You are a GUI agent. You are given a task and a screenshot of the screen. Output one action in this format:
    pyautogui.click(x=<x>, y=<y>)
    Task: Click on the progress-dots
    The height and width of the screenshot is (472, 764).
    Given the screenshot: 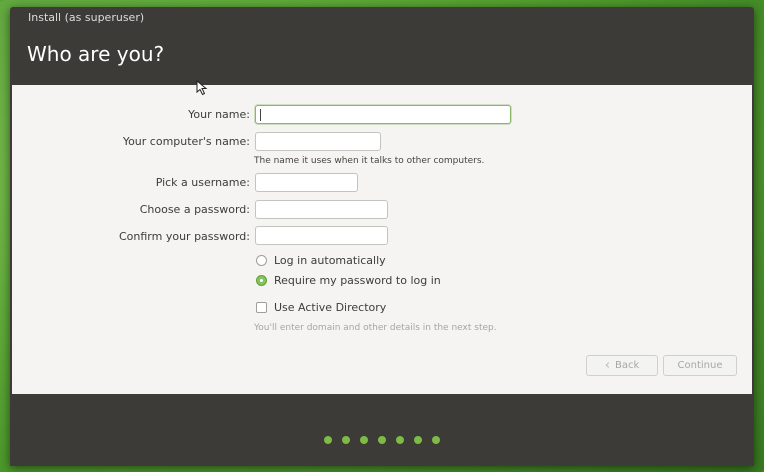 What is the action you would take?
    pyautogui.click(x=387, y=440)
    